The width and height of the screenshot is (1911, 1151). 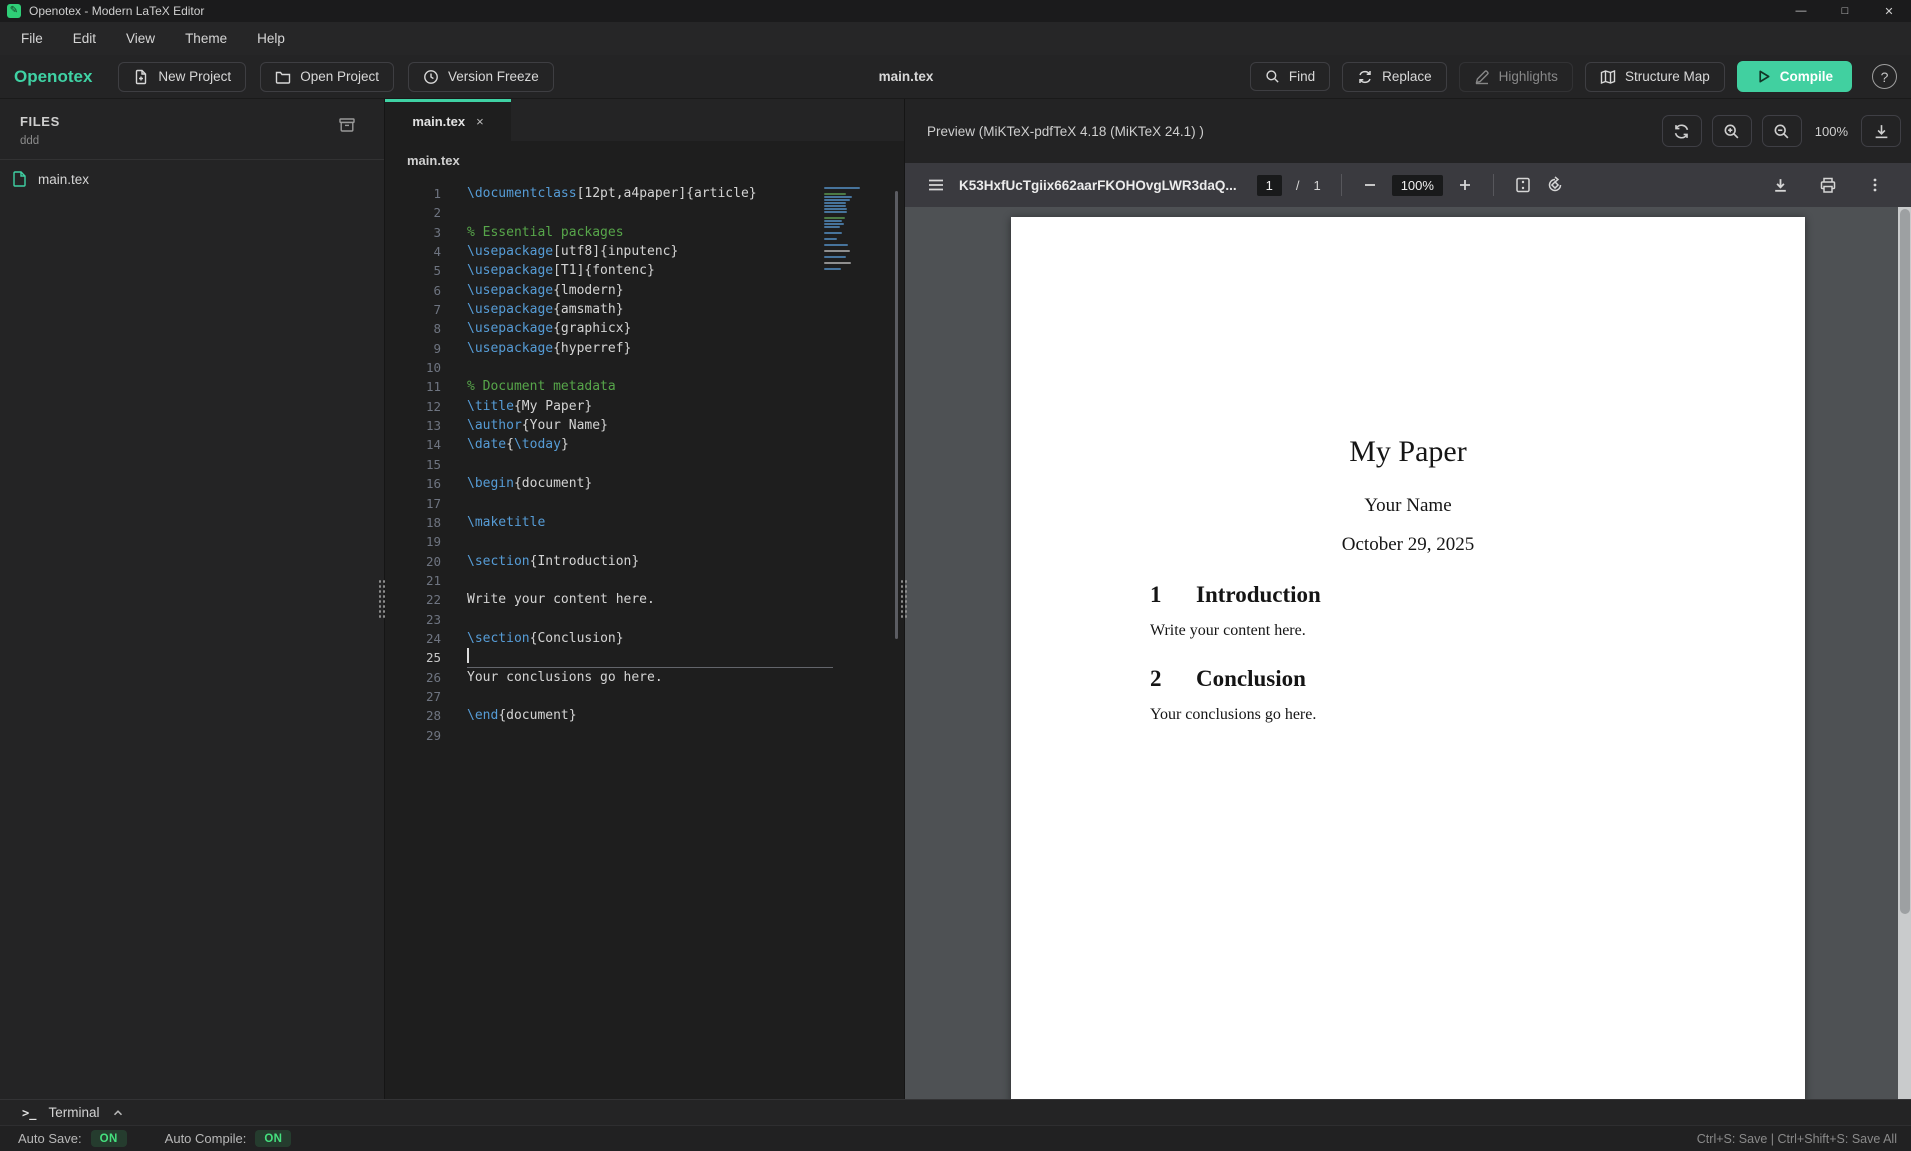 I want to click on code-line: 8 \usepackage{graphicx}, so click(x=644, y=328).